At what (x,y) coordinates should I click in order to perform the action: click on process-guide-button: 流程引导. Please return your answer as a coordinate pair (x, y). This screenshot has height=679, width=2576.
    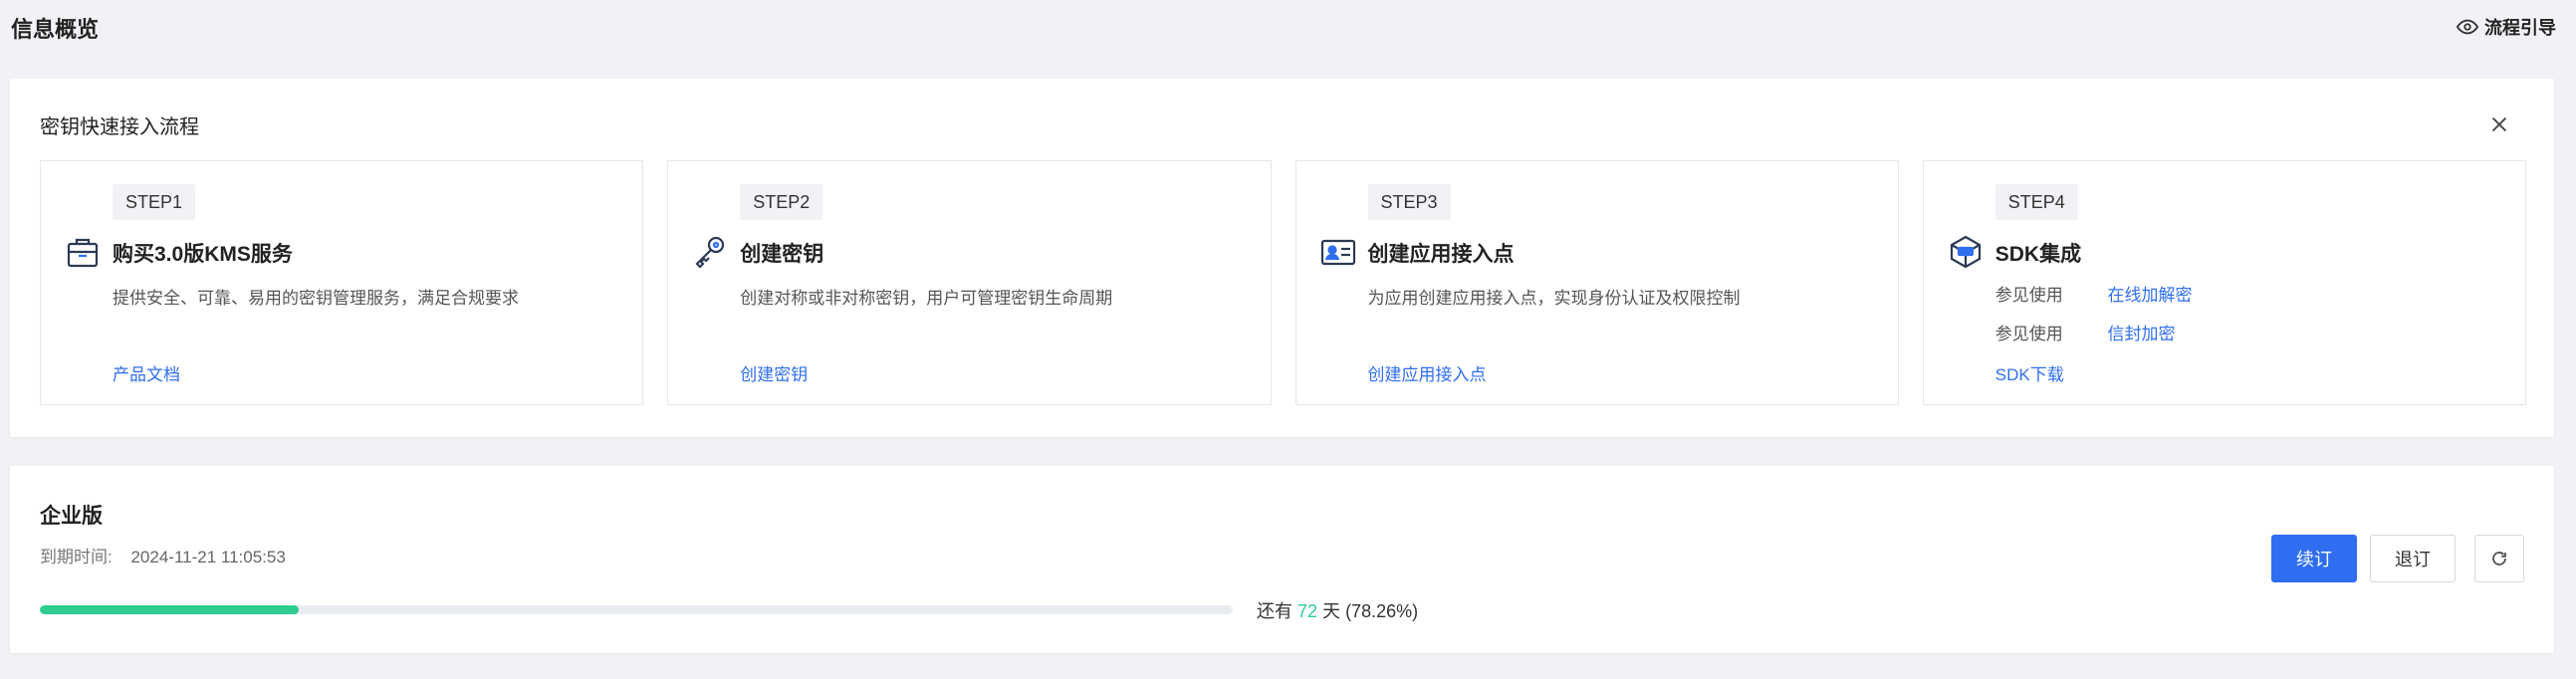
    Looking at the image, I should click on (2506, 27).